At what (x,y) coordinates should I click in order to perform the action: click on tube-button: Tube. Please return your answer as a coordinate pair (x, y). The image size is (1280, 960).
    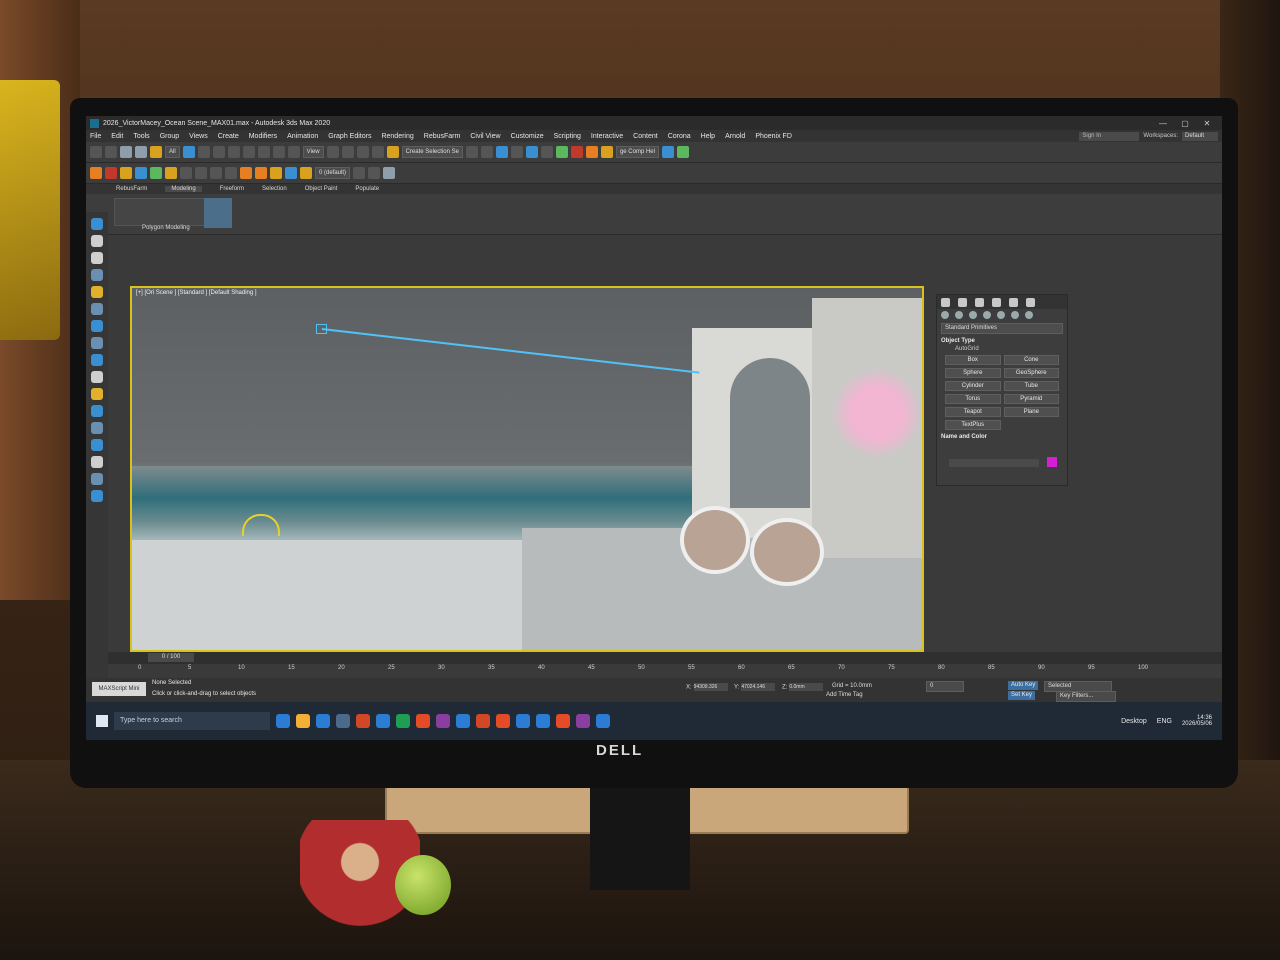
    Looking at the image, I should click on (1031, 386).